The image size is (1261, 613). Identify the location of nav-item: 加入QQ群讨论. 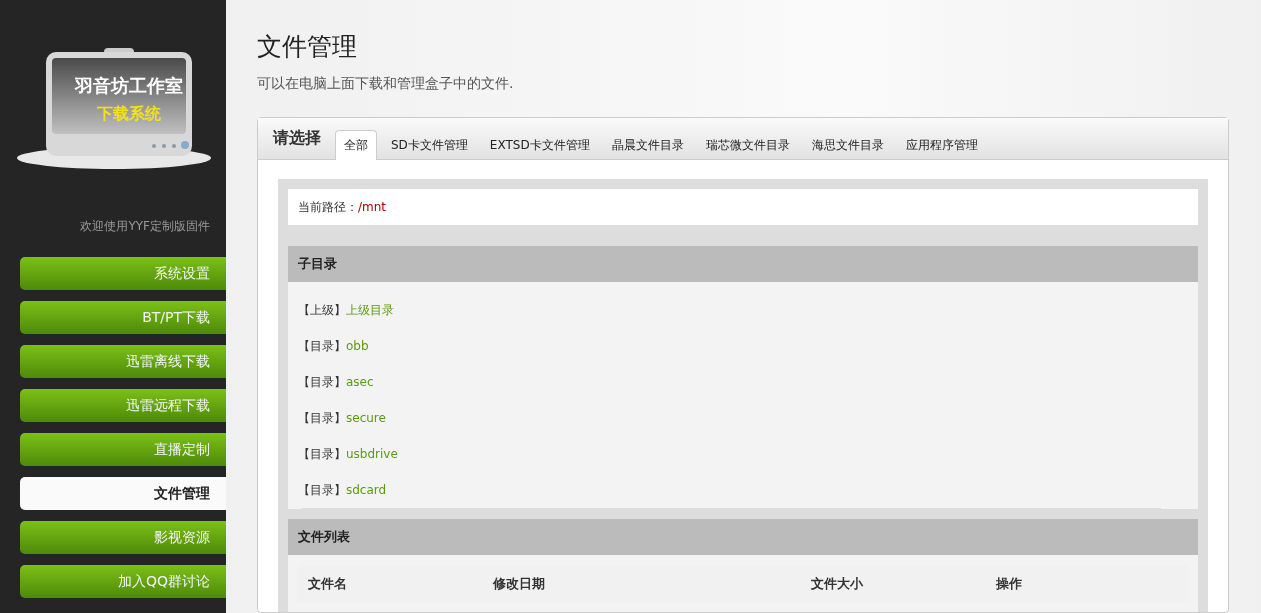
(123, 581).